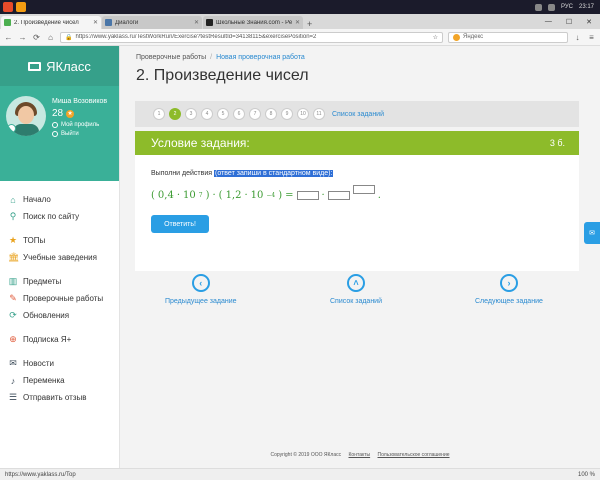 Image resolution: width=600 pixels, height=480 pixels. I want to click on logout-link: Выйти, so click(79, 134).